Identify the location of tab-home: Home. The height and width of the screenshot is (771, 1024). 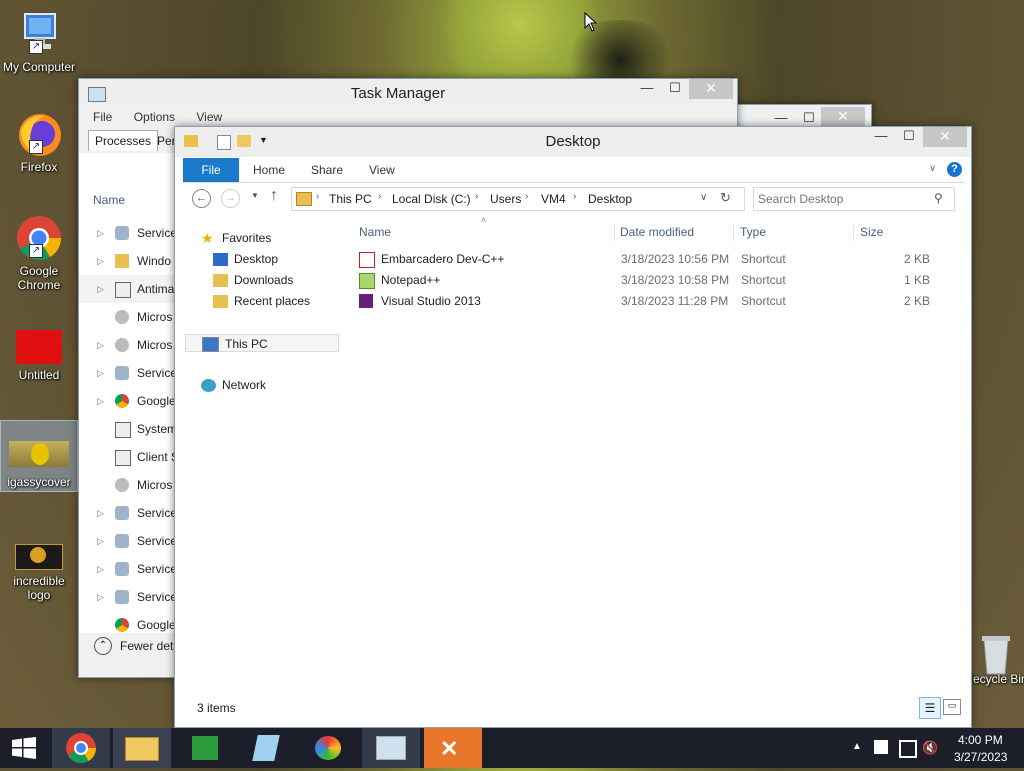
(269, 170).